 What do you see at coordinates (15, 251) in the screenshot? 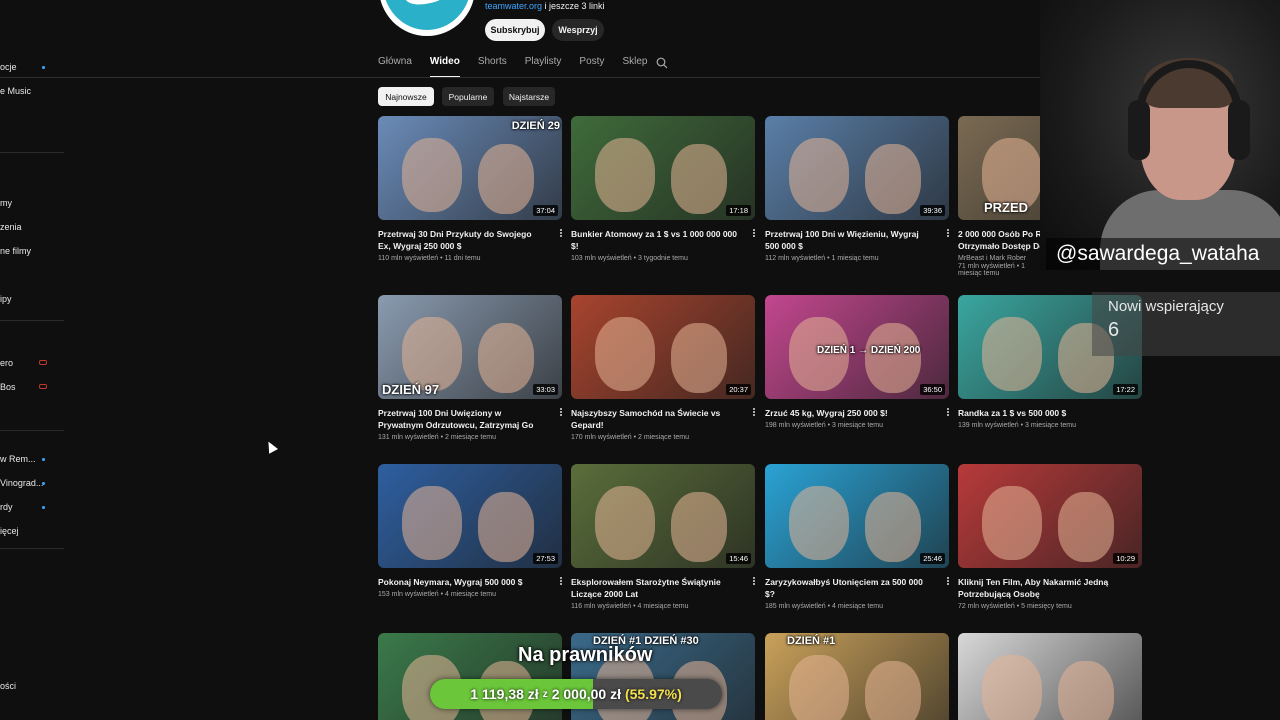
I see `sidebar-item: ne filmy` at bounding box center [15, 251].